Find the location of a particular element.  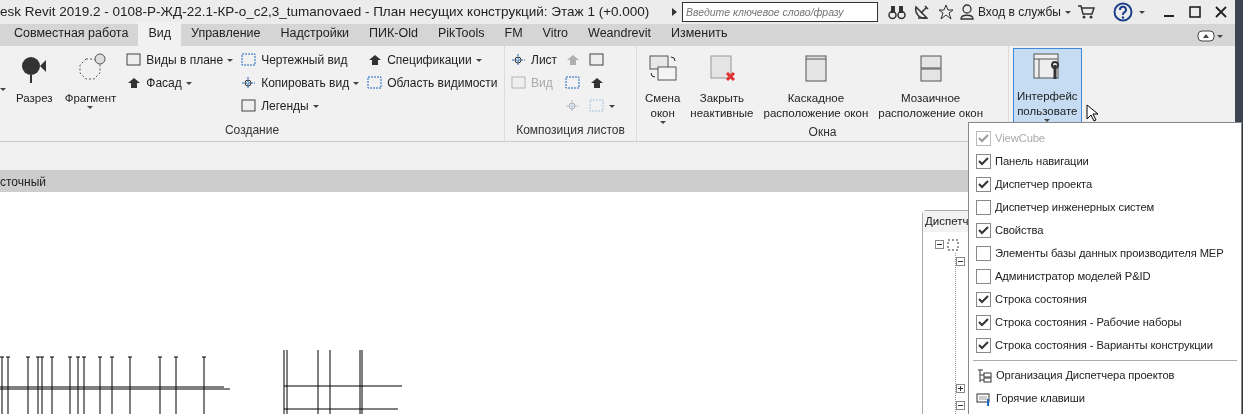

ribbon-tab: ПИК-Old is located at coordinates (393, 34).